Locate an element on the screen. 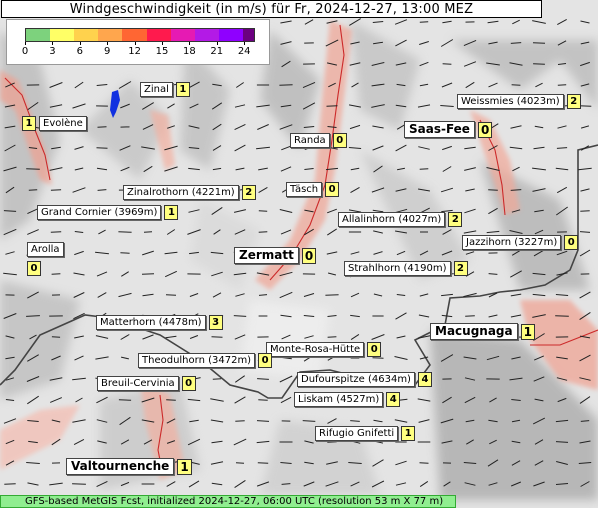  legend-tick-label: 3 is located at coordinates (52, 51).